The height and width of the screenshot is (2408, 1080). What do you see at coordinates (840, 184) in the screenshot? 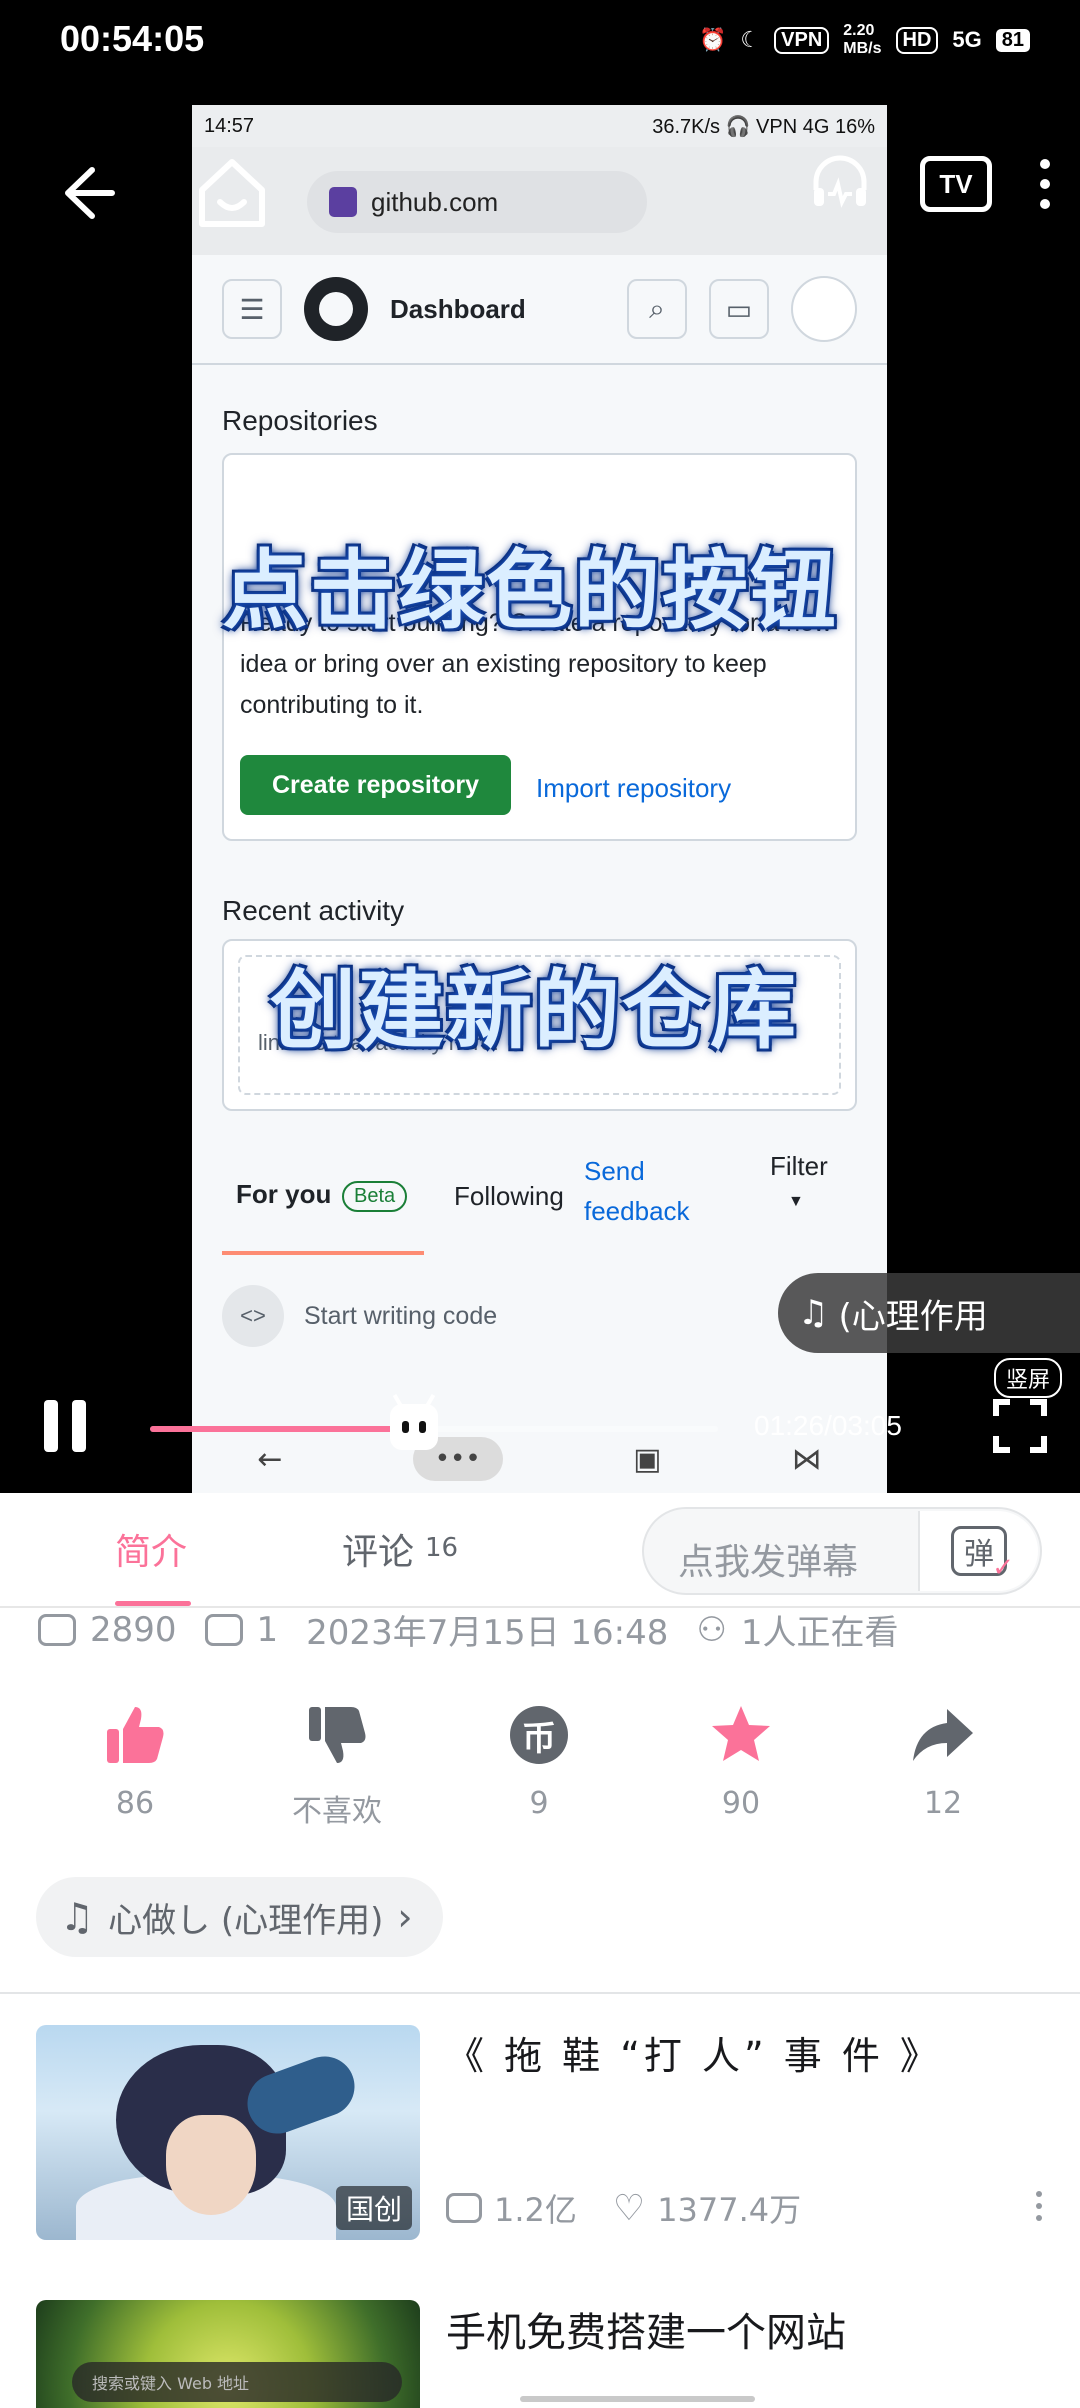
I see `audio-only-icon` at bounding box center [840, 184].